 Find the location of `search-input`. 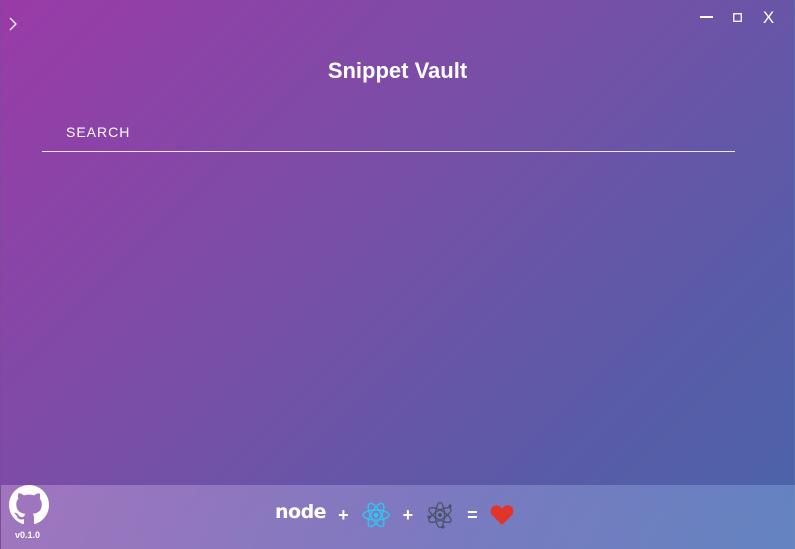

search-input is located at coordinates (388, 131).